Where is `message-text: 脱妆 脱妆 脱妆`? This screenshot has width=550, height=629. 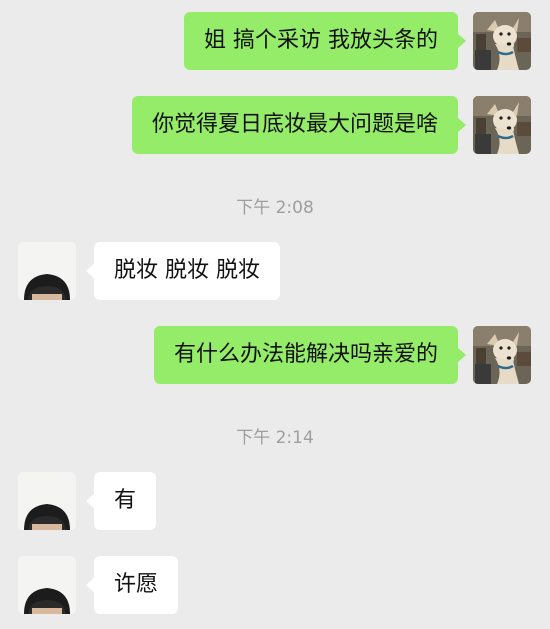
message-text: 脱妆 脱妆 脱妆 is located at coordinates (187, 270).